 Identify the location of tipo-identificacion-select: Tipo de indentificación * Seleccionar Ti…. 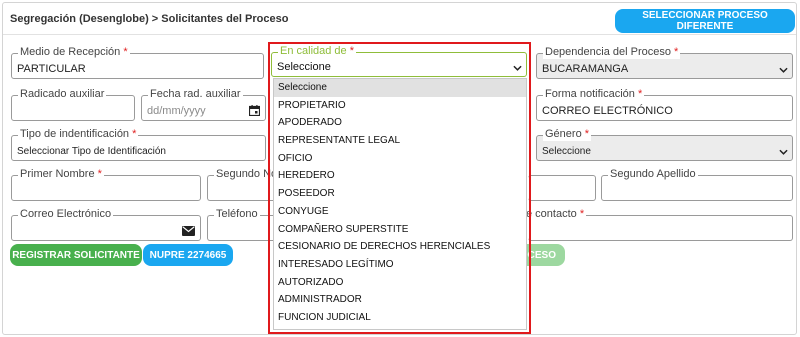
(138, 144).